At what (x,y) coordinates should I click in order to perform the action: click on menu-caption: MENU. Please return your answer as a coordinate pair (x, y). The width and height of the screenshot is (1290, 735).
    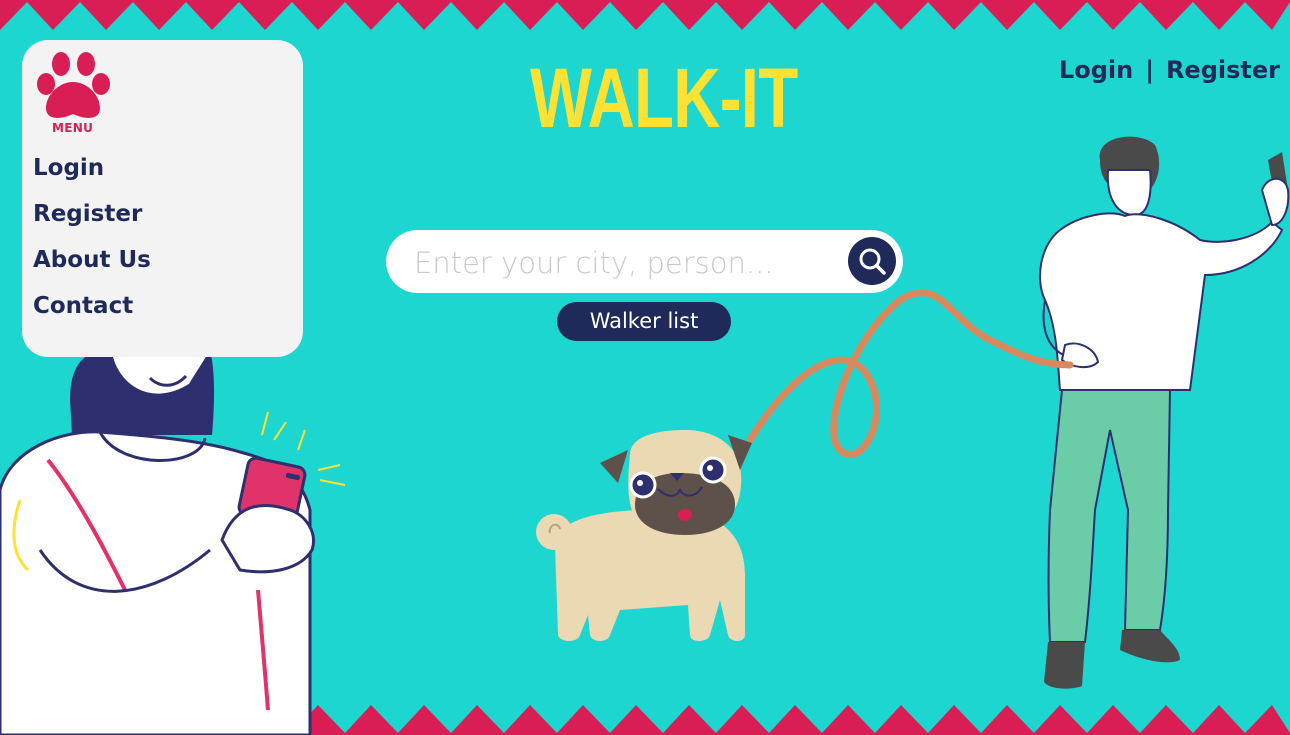
    Looking at the image, I should click on (73, 128).